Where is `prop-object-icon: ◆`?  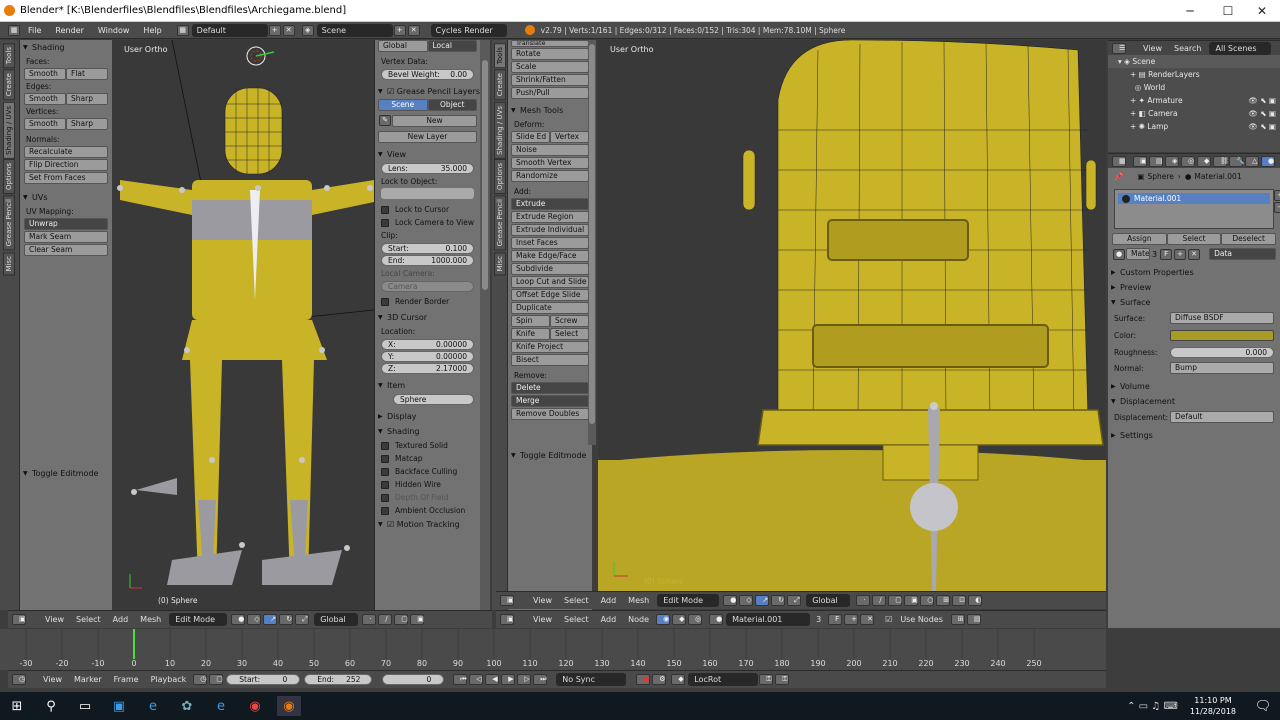 prop-object-icon: ◆ is located at coordinates (1204, 161).